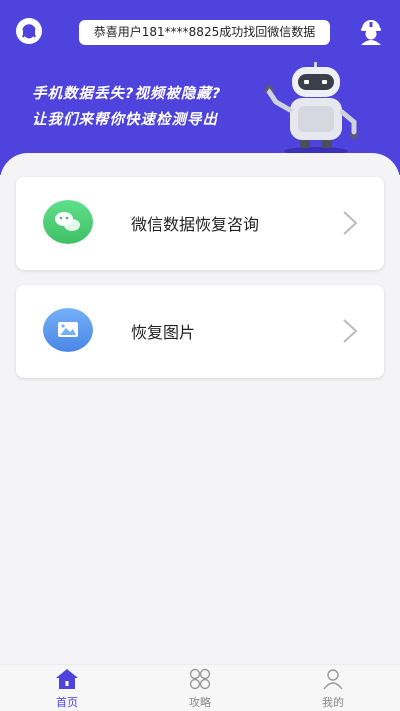 Image resolution: width=400 pixels, height=711 pixels. I want to click on photo-recovery-label: 恢复图片, so click(163, 332).